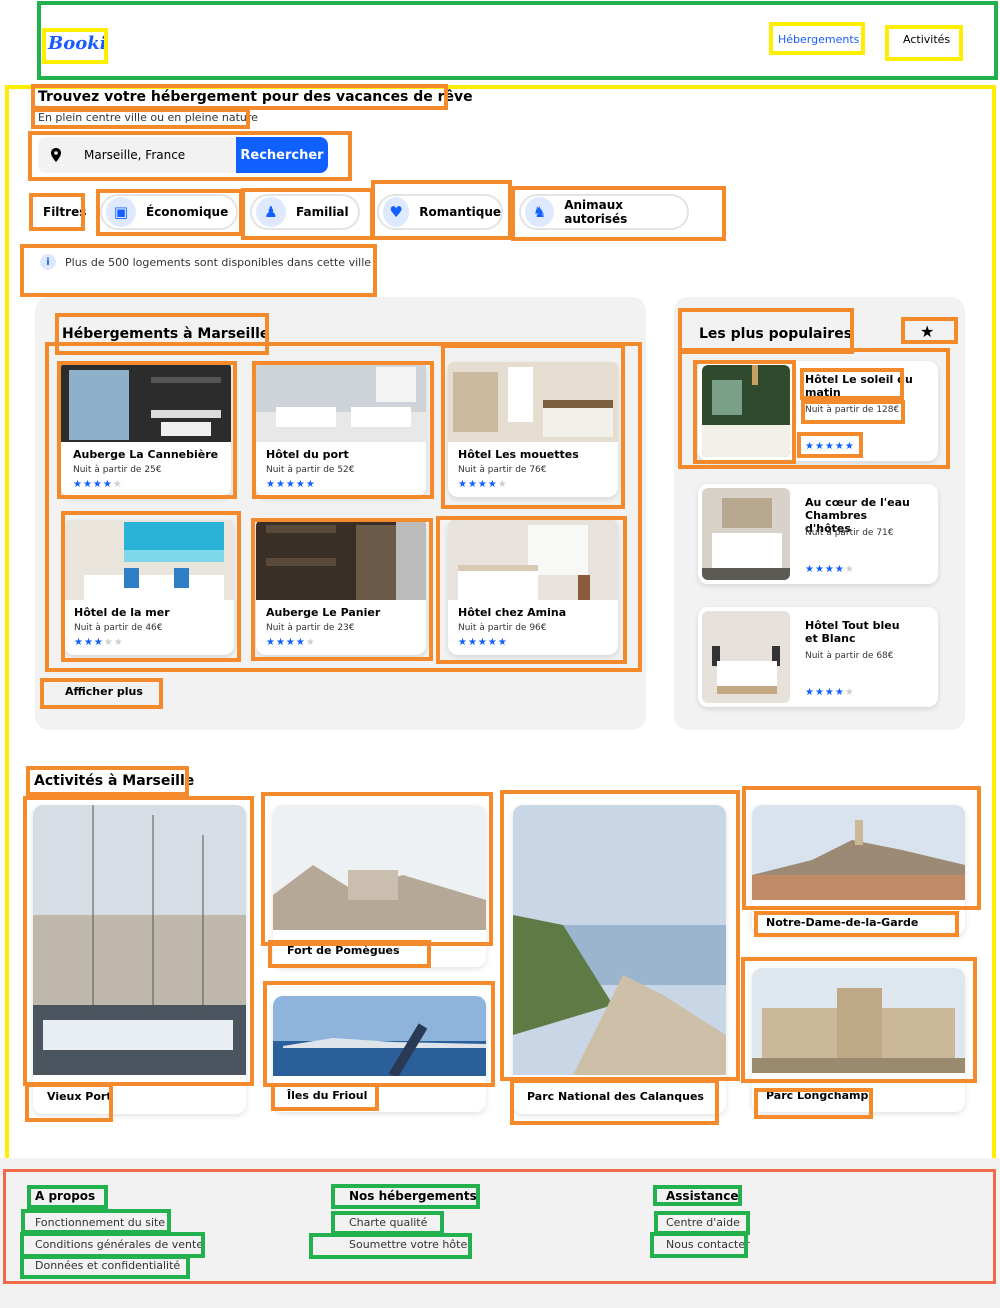 The height and width of the screenshot is (1308, 1000). Describe the element at coordinates (104, 691) in the screenshot. I see `show-more-link: Afficher plus` at that location.